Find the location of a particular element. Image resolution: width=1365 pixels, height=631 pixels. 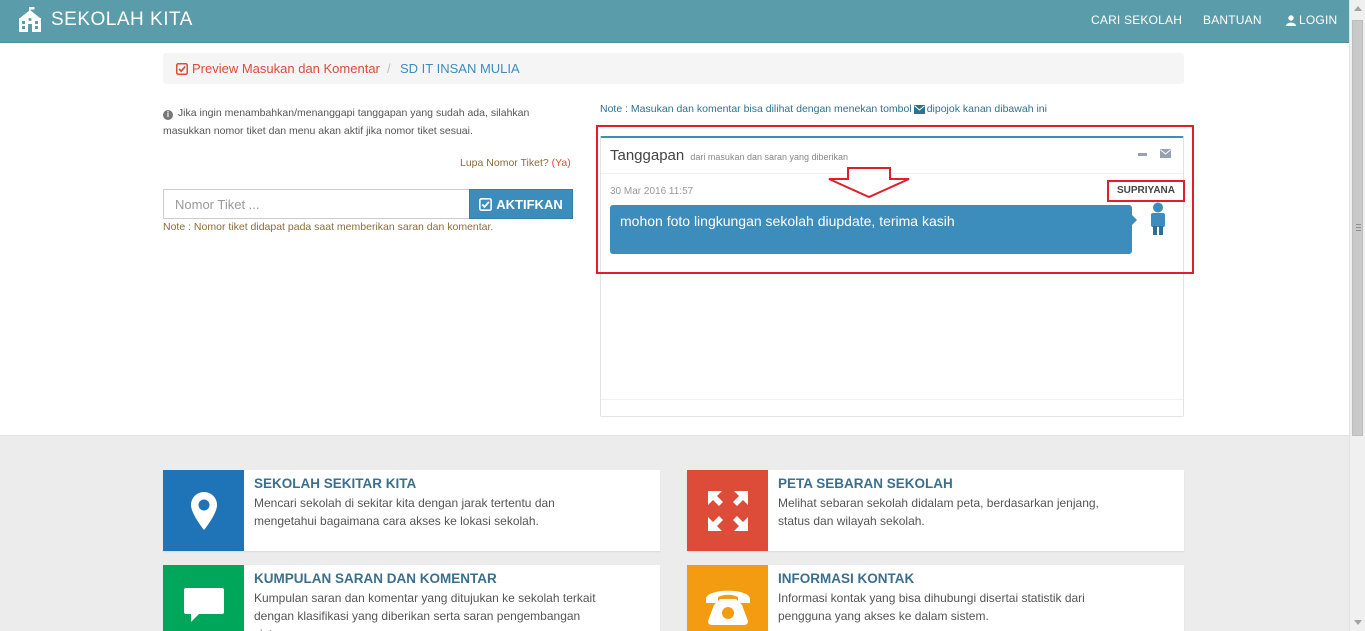

forgot-ticket: Lupa Nomor Tiket? (Ya) is located at coordinates (515, 163).